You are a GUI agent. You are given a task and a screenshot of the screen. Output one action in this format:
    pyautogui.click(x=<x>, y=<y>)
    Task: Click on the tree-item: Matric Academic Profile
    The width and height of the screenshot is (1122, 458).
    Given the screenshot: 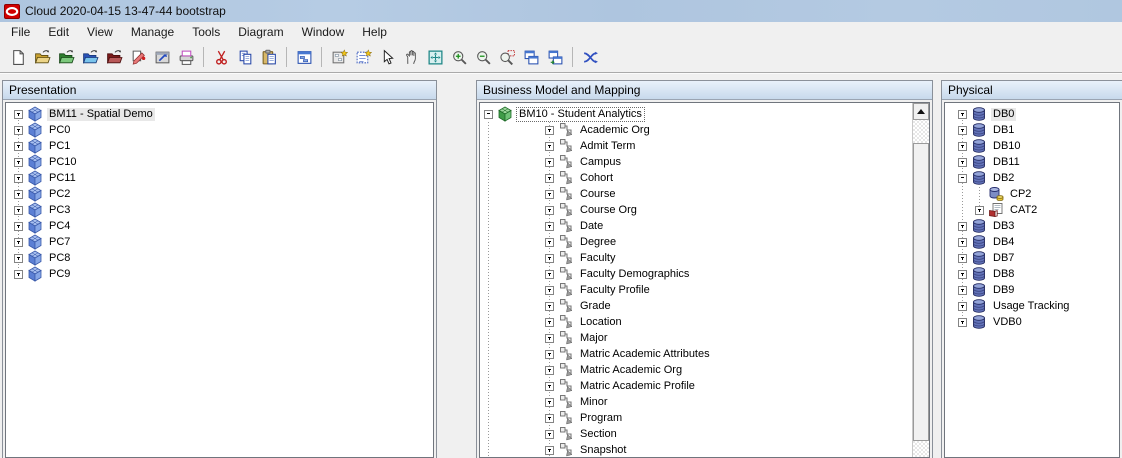 What is the action you would take?
    pyautogui.click(x=695, y=386)
    